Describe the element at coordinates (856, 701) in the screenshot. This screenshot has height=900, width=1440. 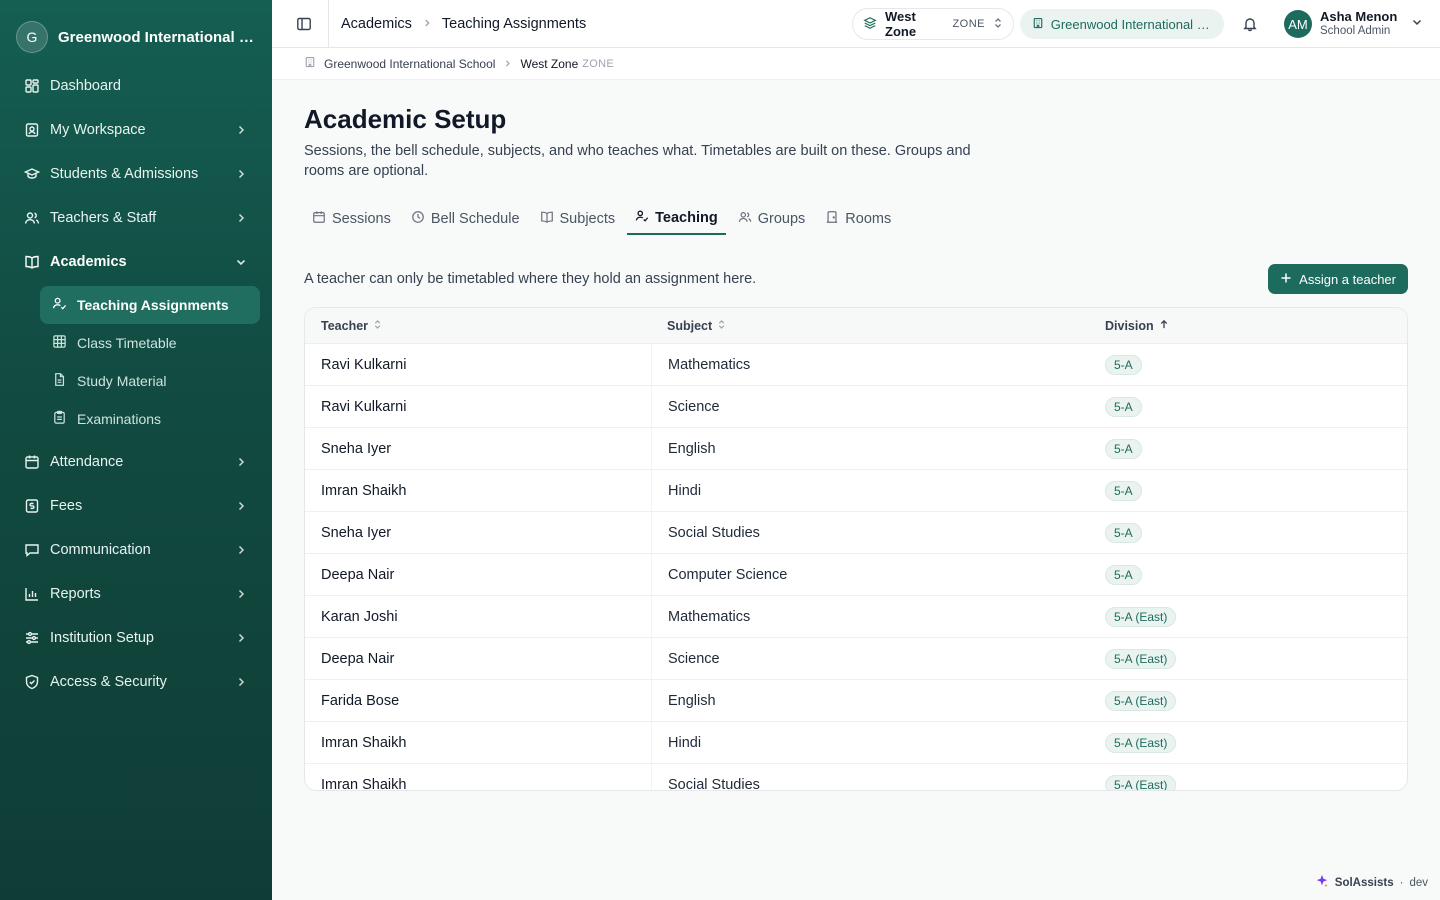
I see `table-row: Farida Bose English 5-A (East)` at that location.